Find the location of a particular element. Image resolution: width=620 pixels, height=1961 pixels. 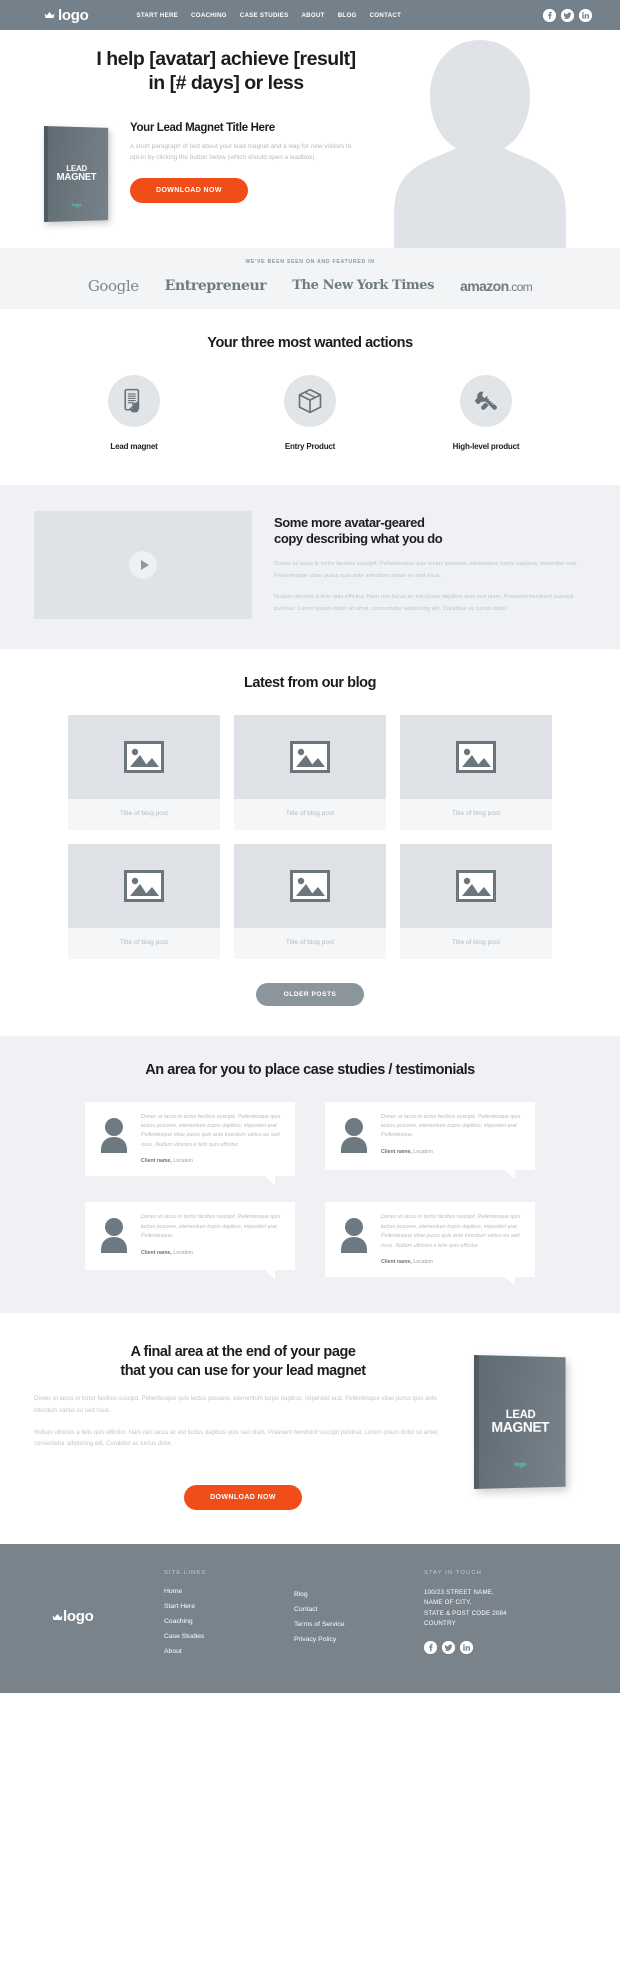

action-item-high-level-product: High-level product is located at coordinates (486, 412).